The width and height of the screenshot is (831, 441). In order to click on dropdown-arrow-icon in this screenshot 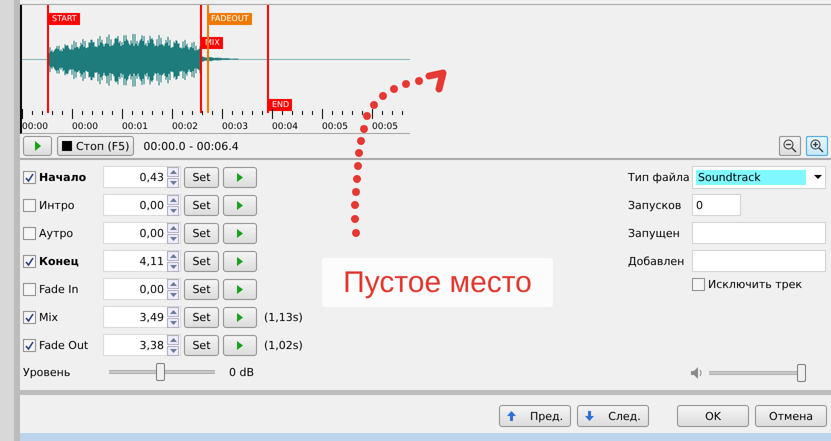, I will do `click(818, 177)`.